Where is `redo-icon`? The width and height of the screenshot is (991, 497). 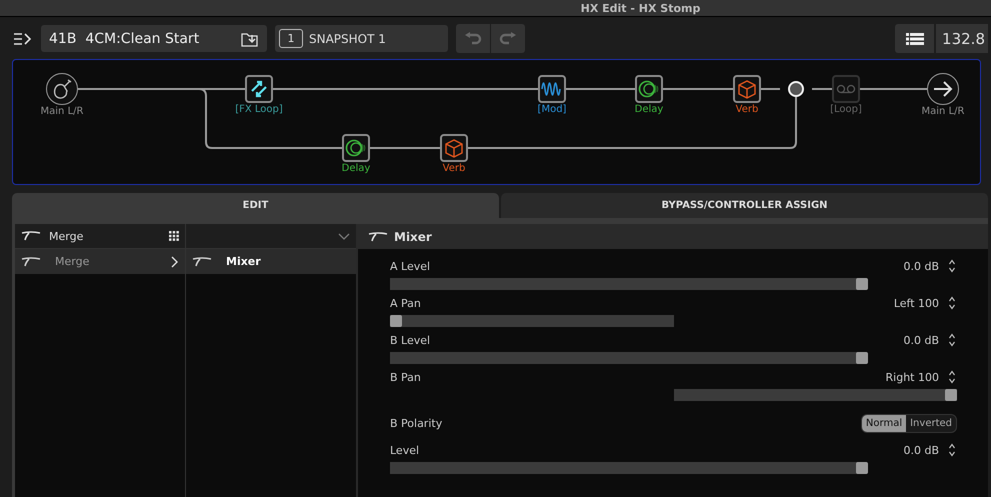
redo-icon is located at coordinates (508, 39).